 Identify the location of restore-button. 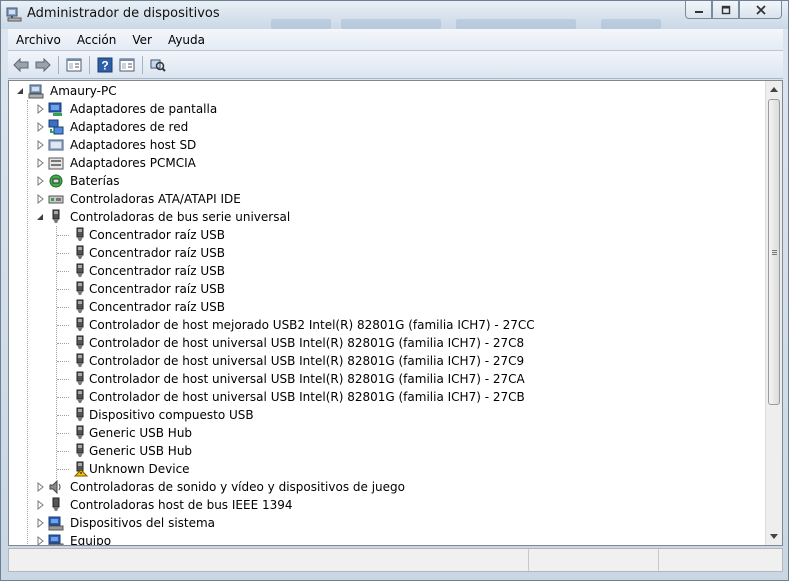
(725, 10).